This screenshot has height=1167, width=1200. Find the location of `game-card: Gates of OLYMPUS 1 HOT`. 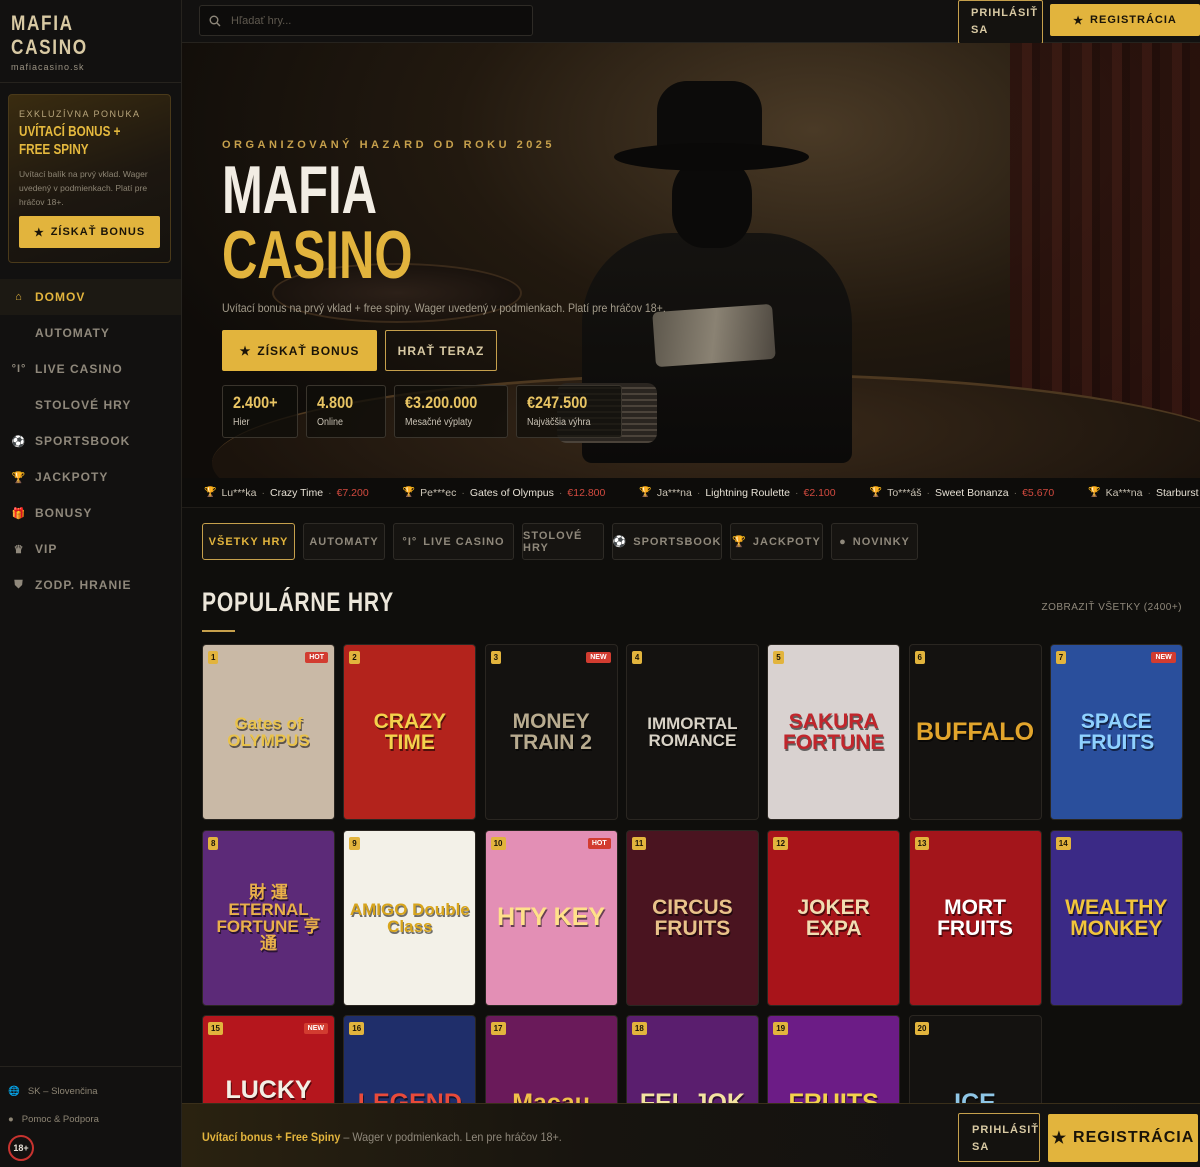

game-card: Gates of OLYMPUS 1 HOT is located at coordinates (268, 732).